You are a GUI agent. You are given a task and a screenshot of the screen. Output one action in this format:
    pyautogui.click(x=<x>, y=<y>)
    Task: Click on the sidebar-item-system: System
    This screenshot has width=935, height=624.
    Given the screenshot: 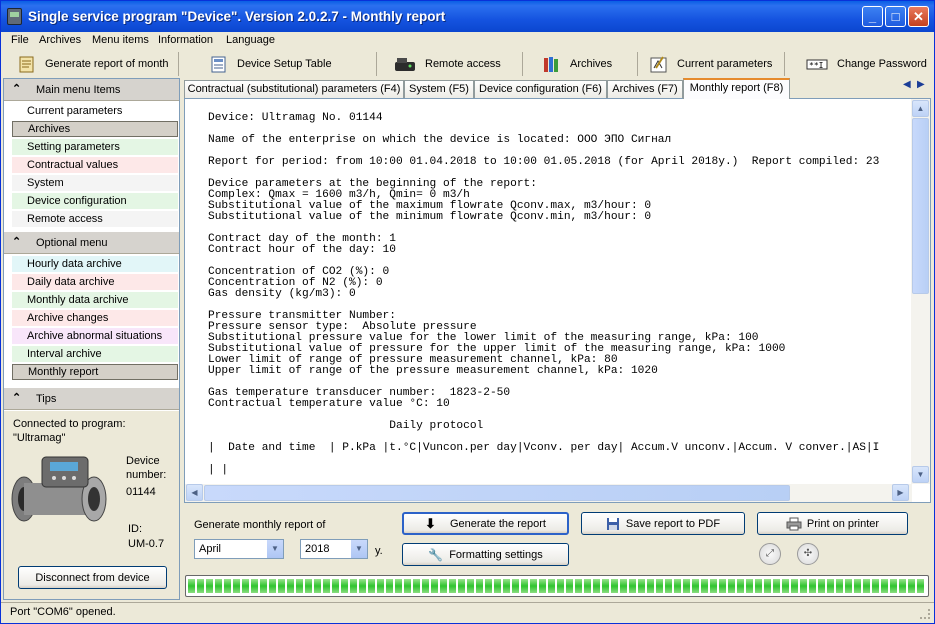 What is the action you would take?
    pyautogui.click(x=95, y=183)
    